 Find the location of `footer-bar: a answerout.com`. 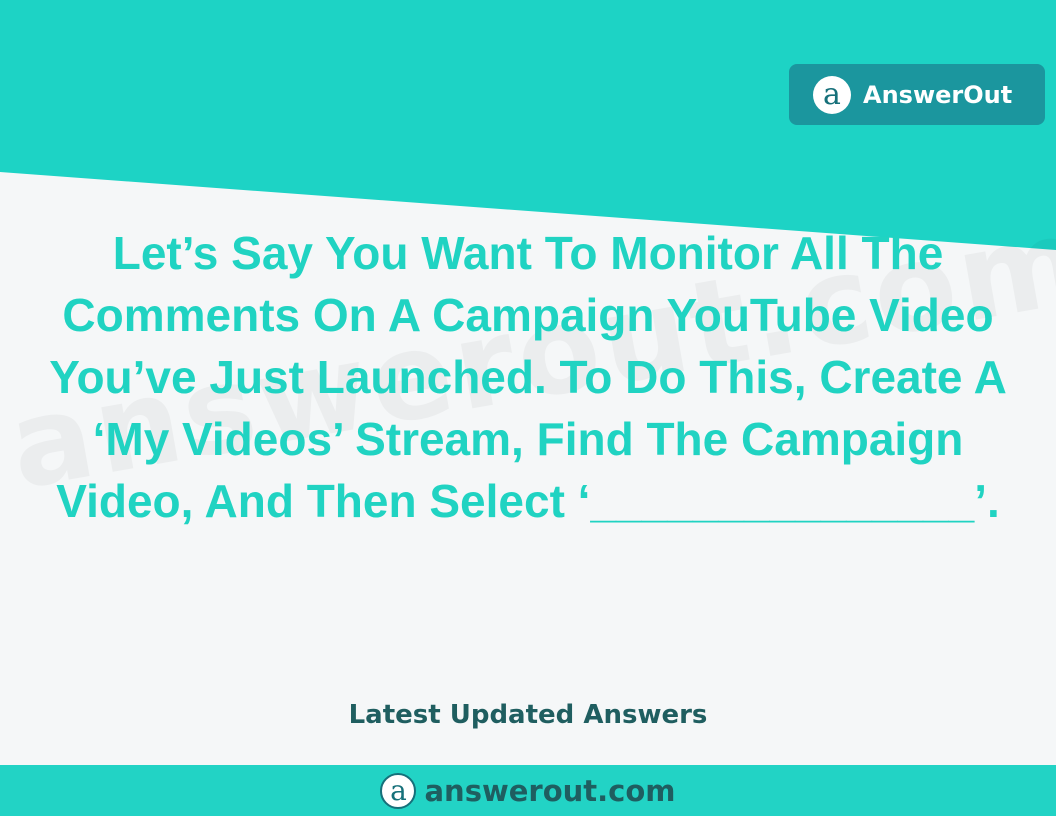

footer-bar: a answerout.com is located at coordinates (528, 790).